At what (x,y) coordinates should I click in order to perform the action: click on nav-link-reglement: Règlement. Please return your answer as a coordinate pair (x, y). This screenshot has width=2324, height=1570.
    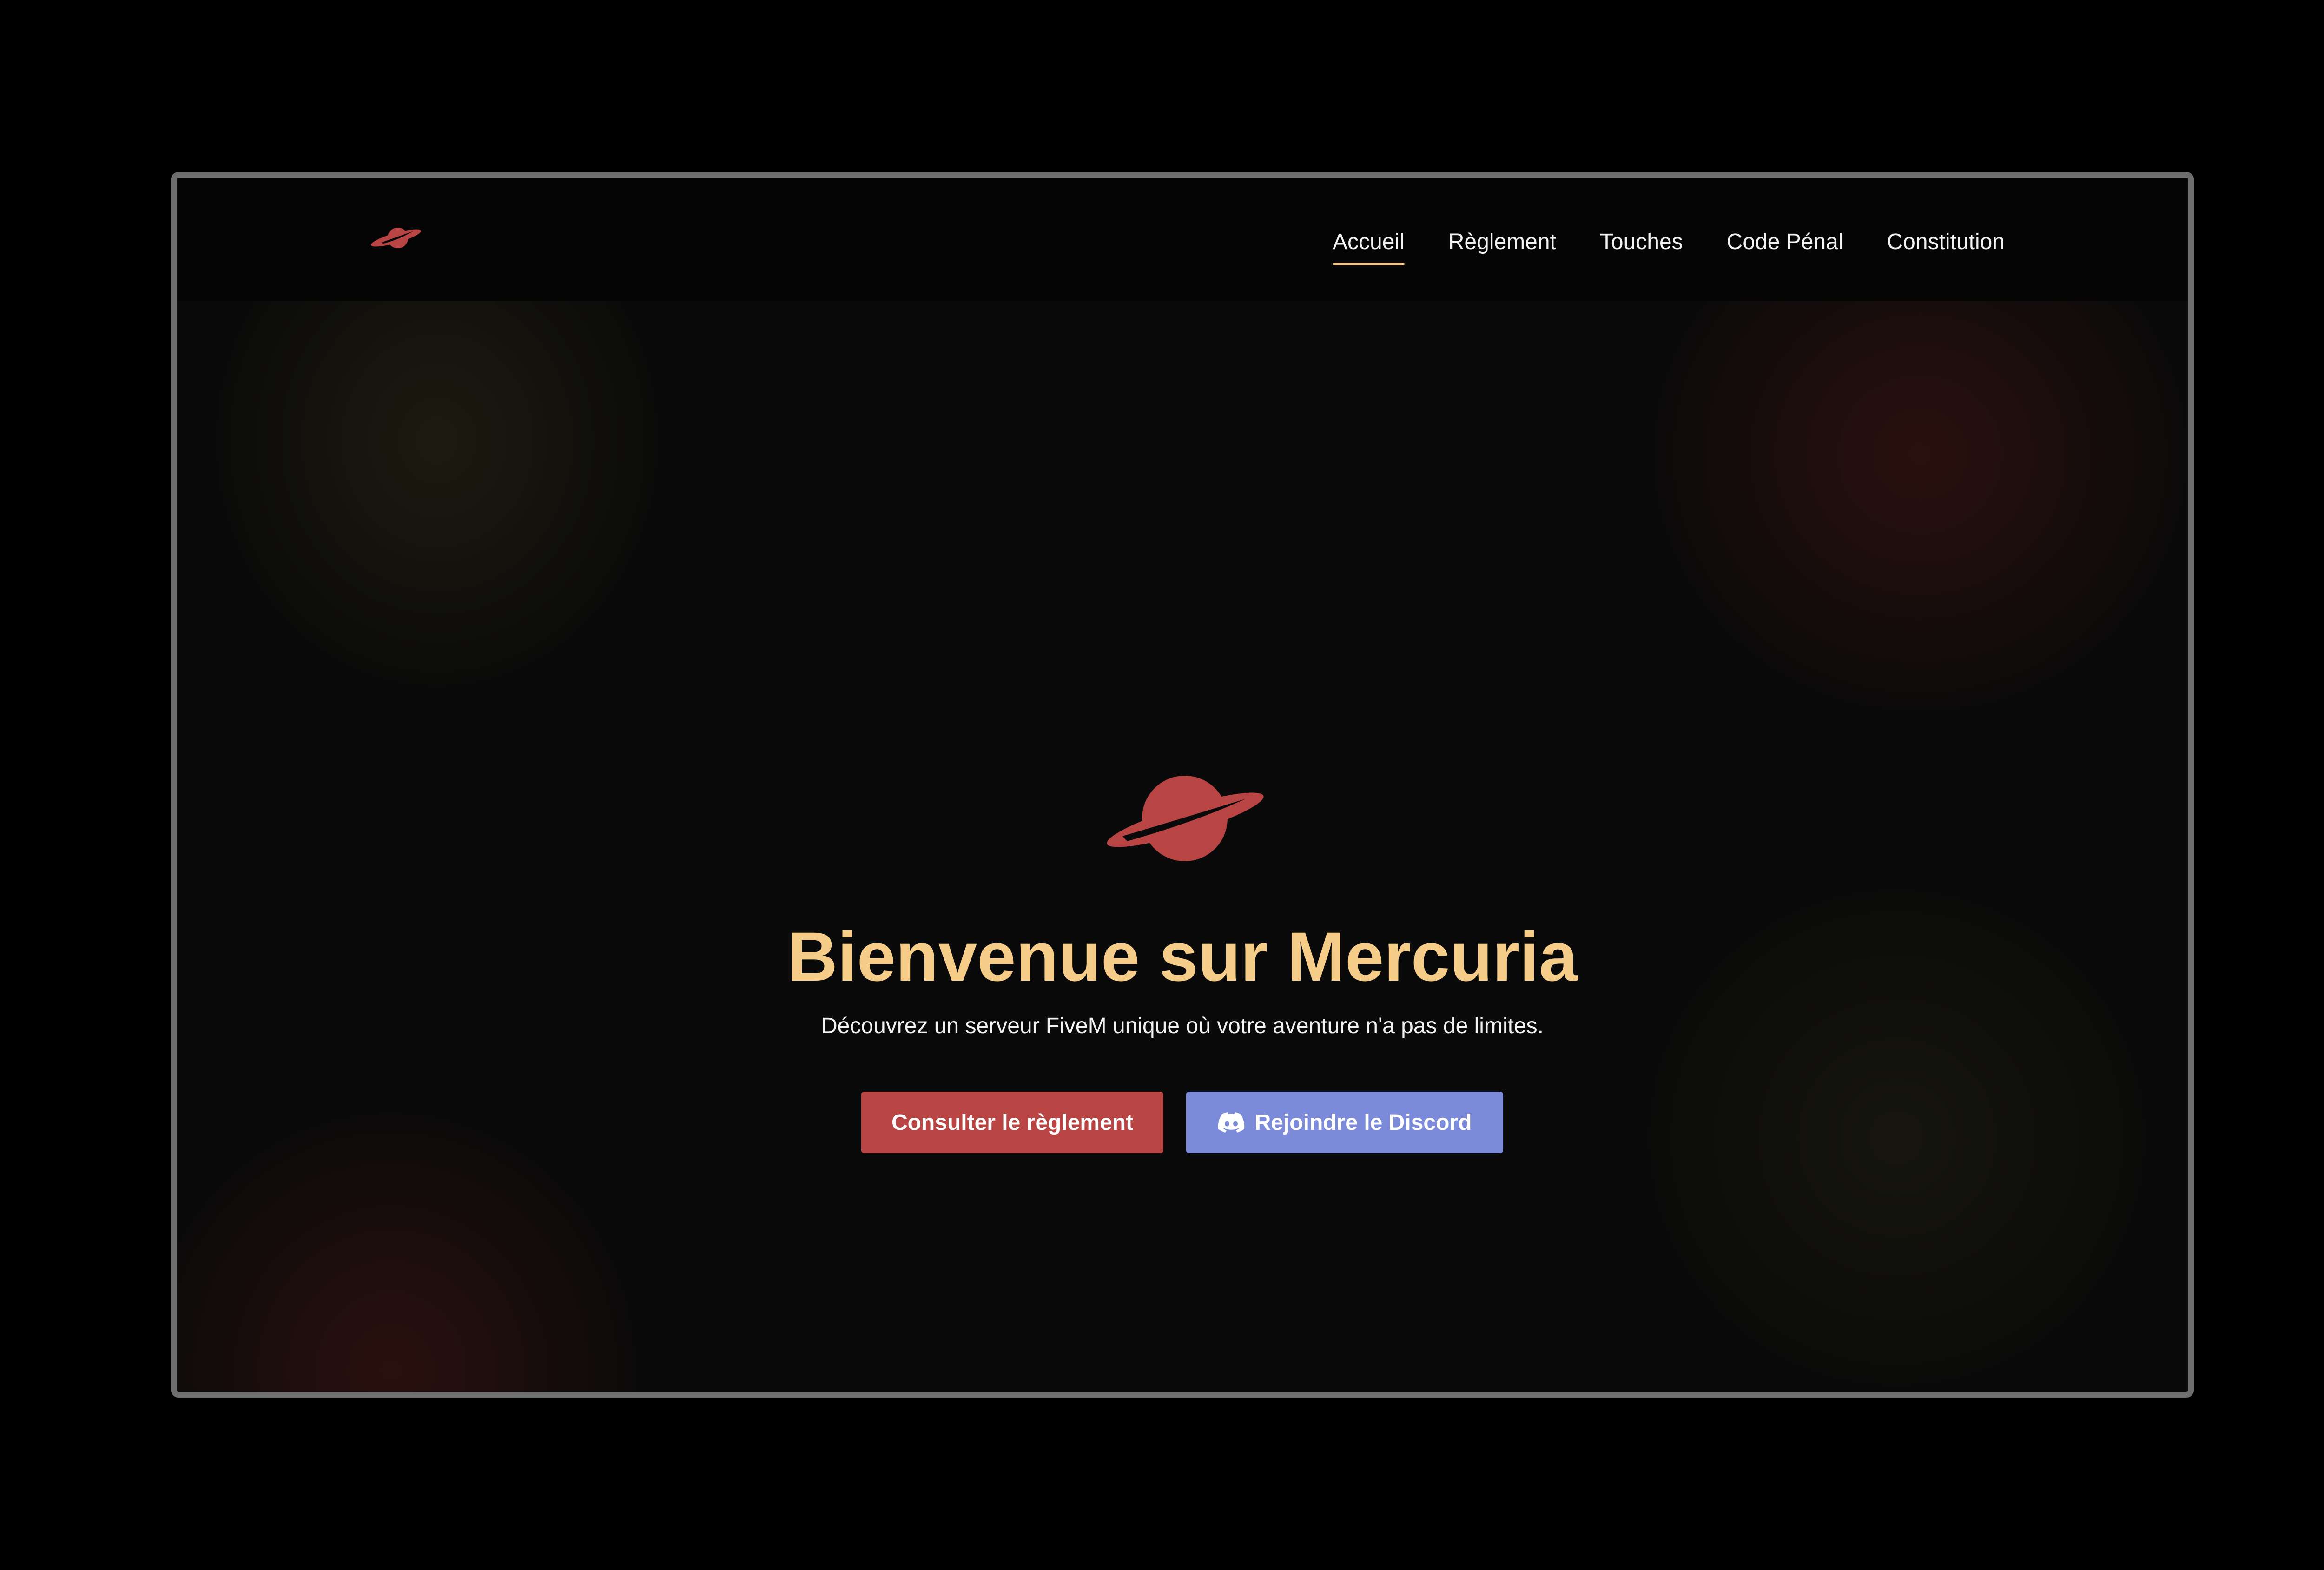
    Looking at the image, I should click on (1502, 242).